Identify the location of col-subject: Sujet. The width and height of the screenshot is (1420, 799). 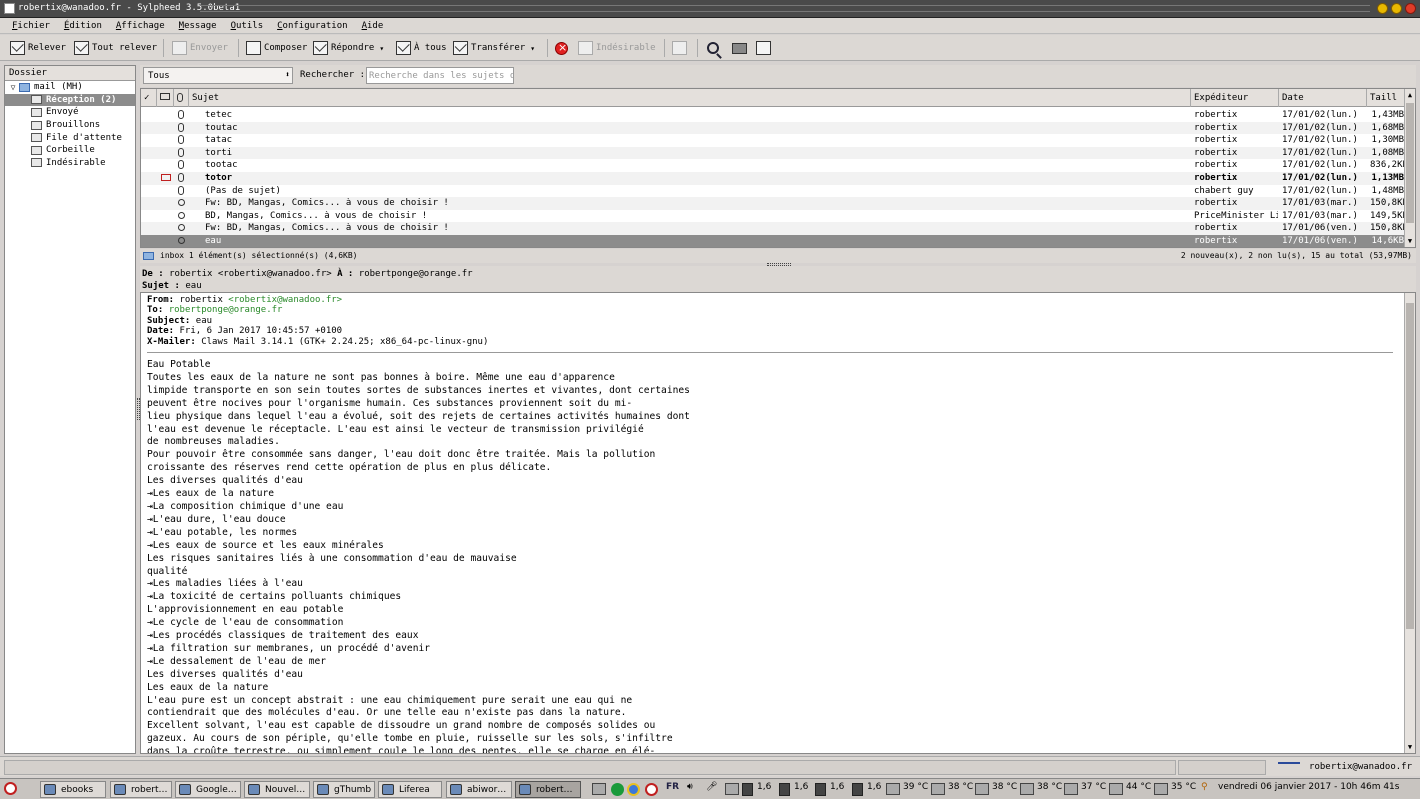
(690, 98).